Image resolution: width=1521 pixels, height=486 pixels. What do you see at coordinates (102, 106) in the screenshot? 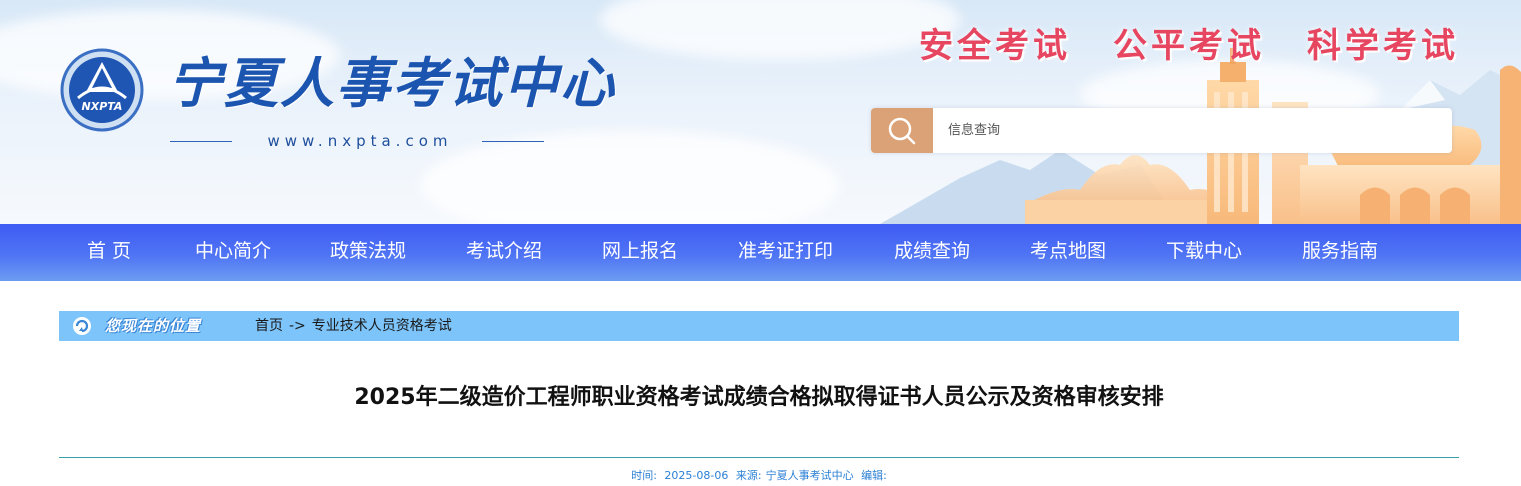
I see `logo-text: NXPTA` at bounding box center [102, 106].